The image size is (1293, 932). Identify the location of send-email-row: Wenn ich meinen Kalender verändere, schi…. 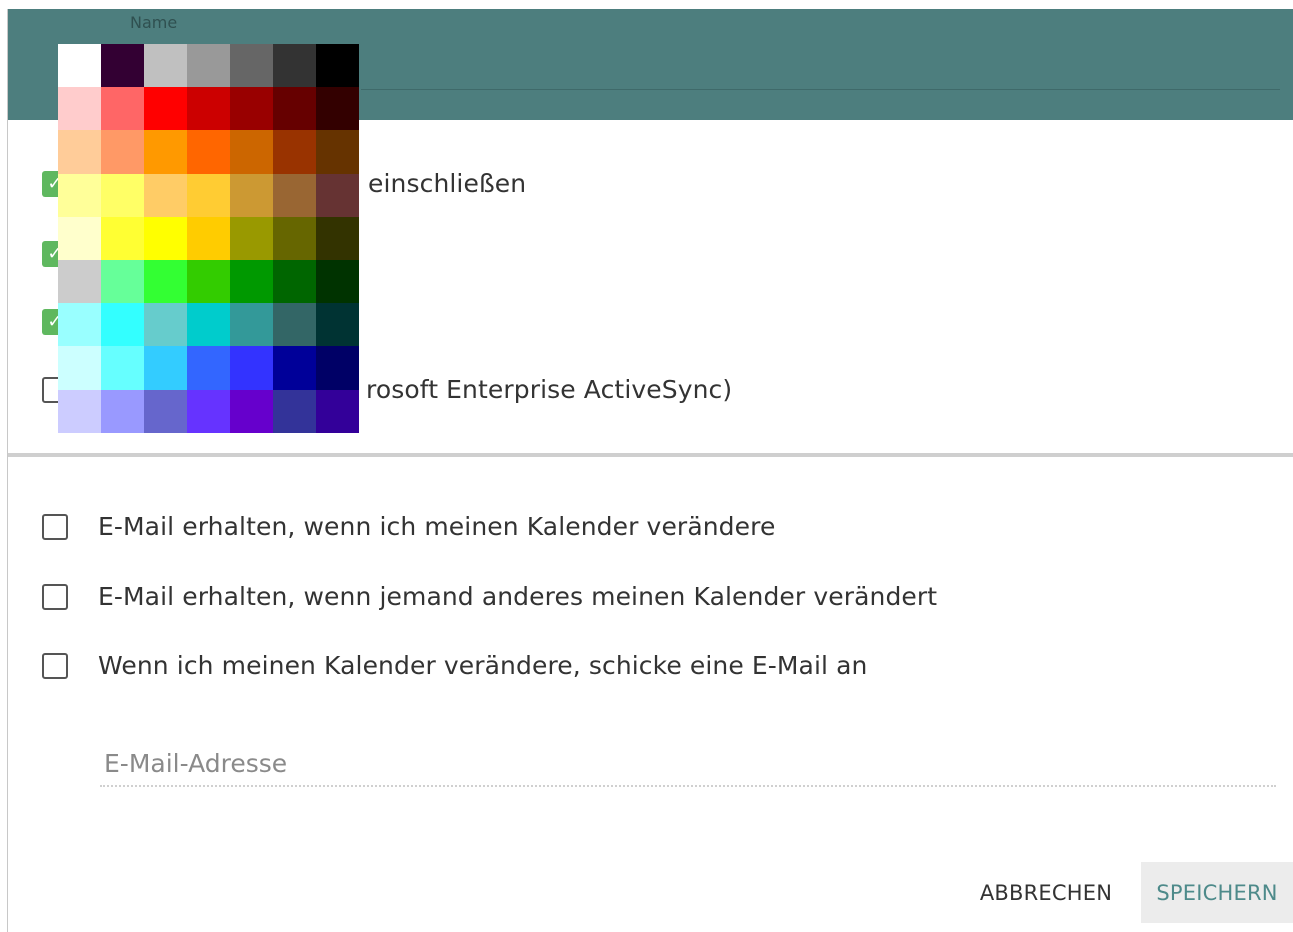
(454, 665).